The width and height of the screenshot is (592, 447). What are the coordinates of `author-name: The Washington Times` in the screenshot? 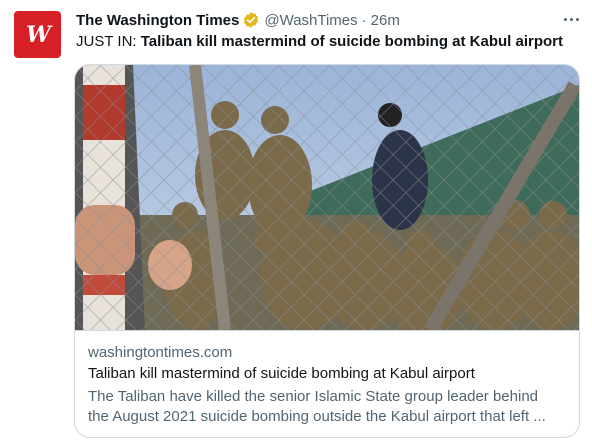 It's located at (157, 20).